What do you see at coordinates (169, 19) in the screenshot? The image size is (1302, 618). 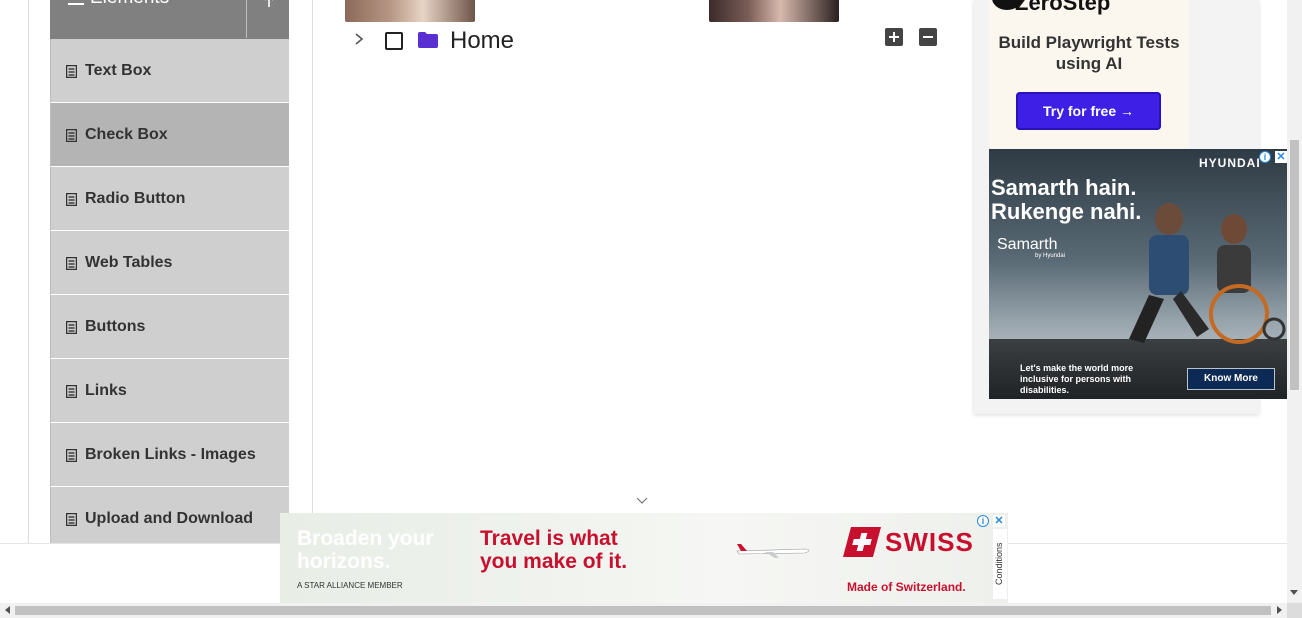 I see `group-header-elements: Elements` at bounding box center [169, 19].